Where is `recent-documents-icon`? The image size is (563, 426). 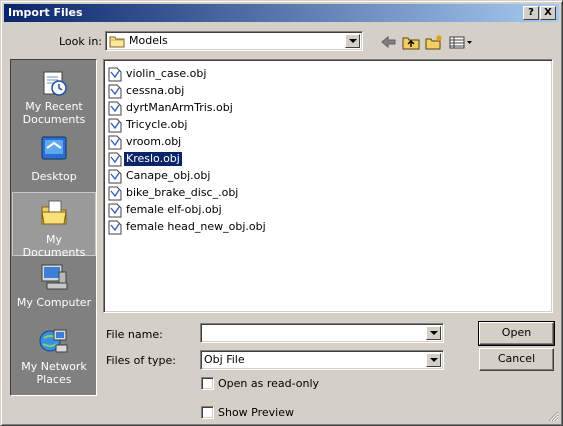 recent-documents-icon is located at coordinates (54, 83).